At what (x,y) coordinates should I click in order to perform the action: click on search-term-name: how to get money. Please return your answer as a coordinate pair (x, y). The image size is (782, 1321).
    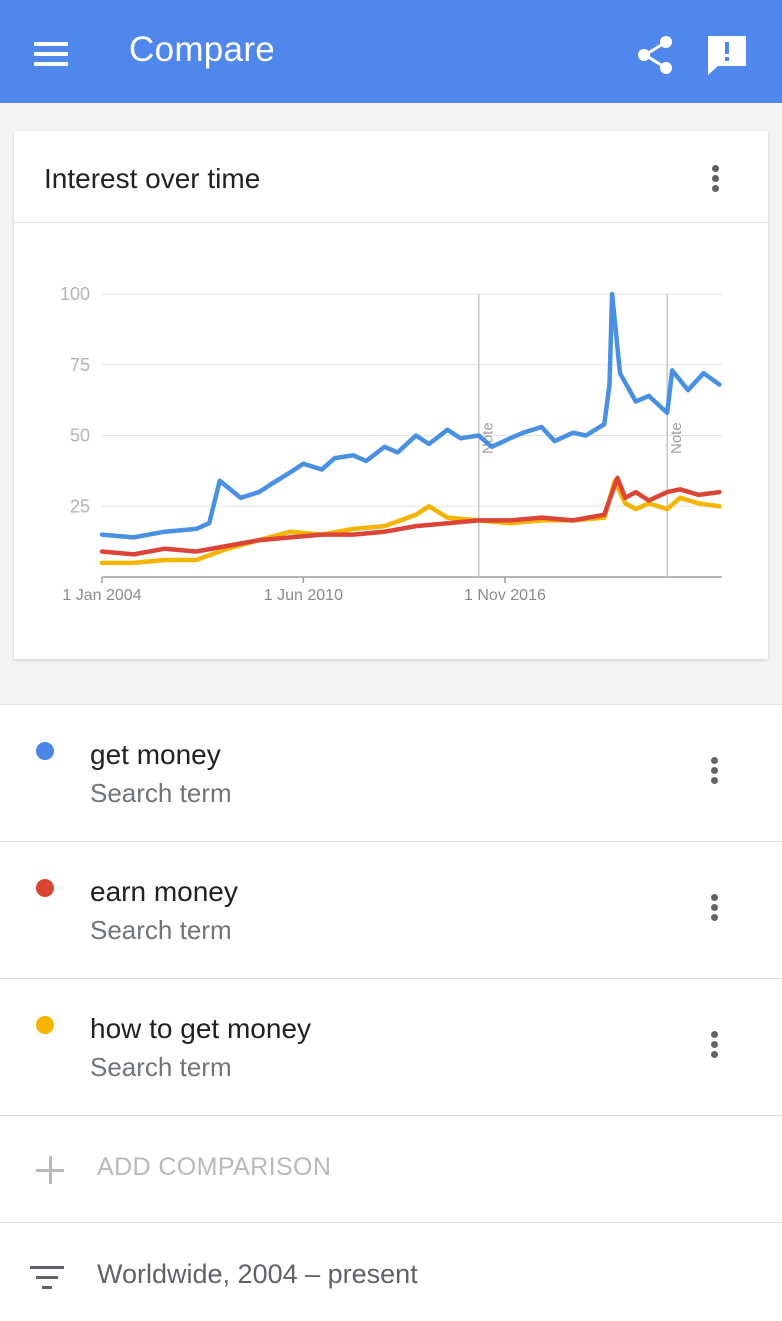
    Looking at the image, I should click on (201, 1028).